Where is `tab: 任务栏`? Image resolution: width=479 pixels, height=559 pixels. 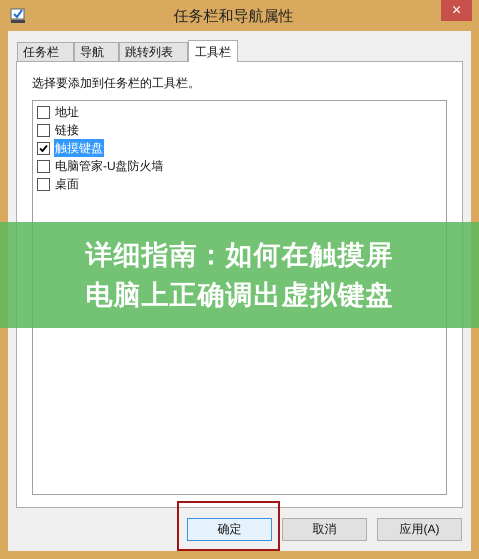
tab: 任务栏 is located at coordinates (45, 51).